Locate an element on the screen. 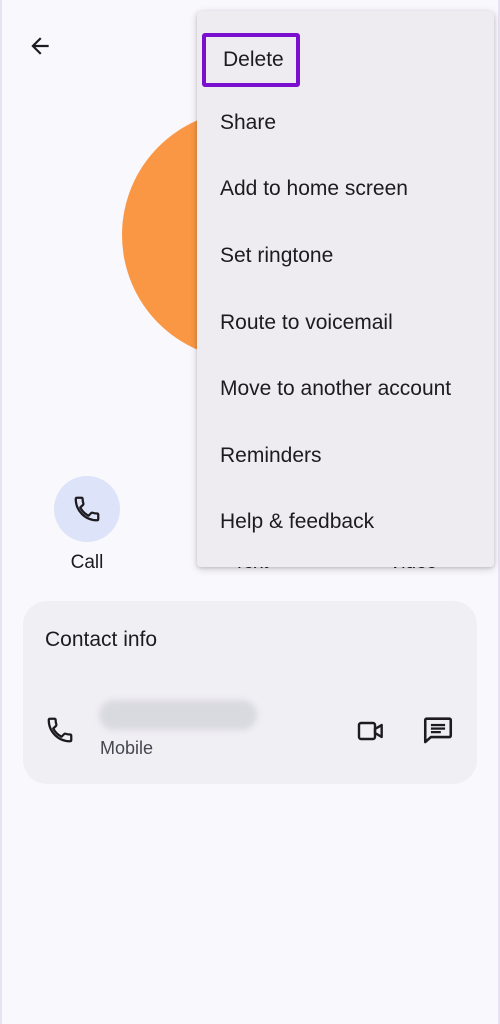 The image size is (500, 1024). menu-item-route-to-voicemail: Route to voicemail is located at coordinates (306, 323).